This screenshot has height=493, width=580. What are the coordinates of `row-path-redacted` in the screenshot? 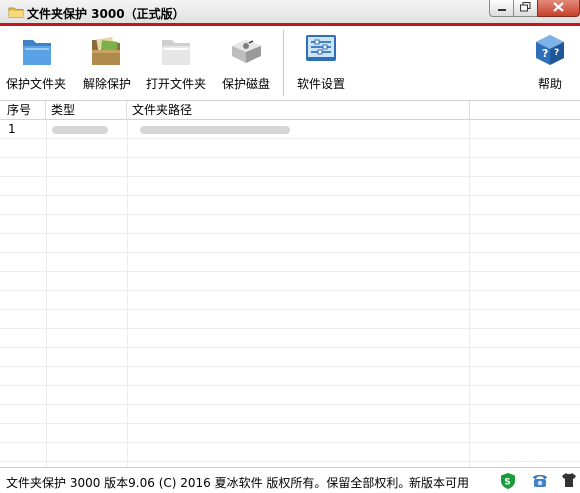 It's located at (215, 130).